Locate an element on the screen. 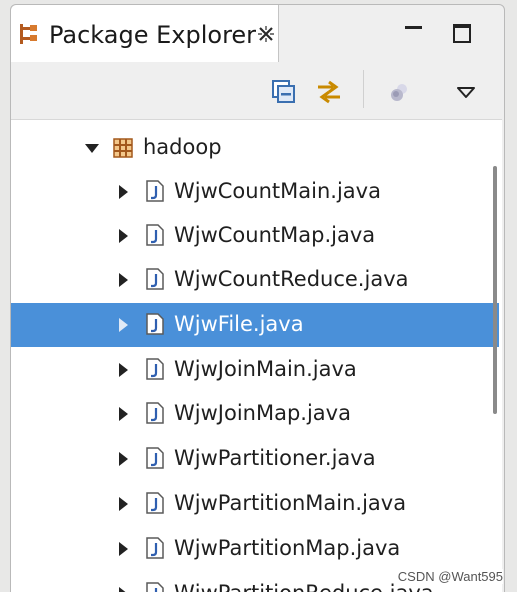 The image size is (517, 592). close-icon is located at coordinates (266, 36).